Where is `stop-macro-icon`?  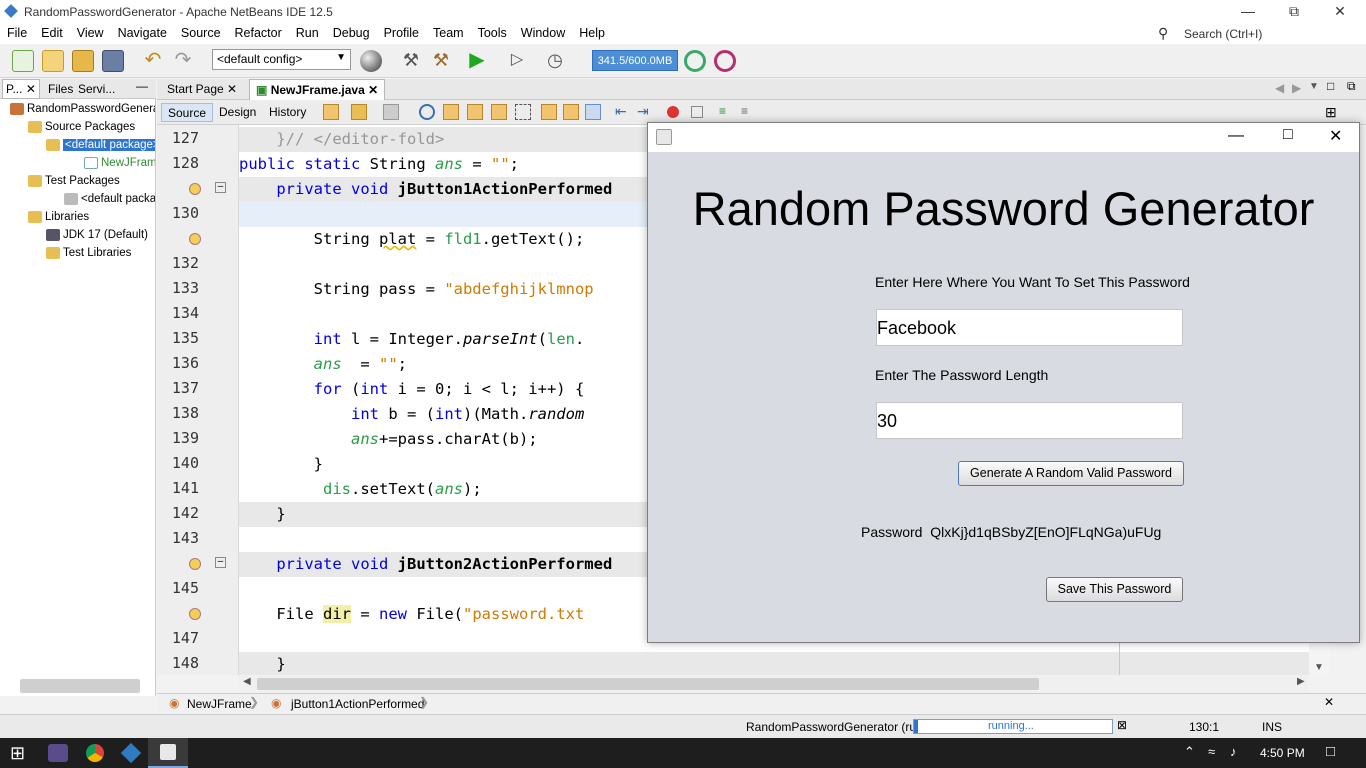
stop-macro-icon is located at coordinates (697, 112).